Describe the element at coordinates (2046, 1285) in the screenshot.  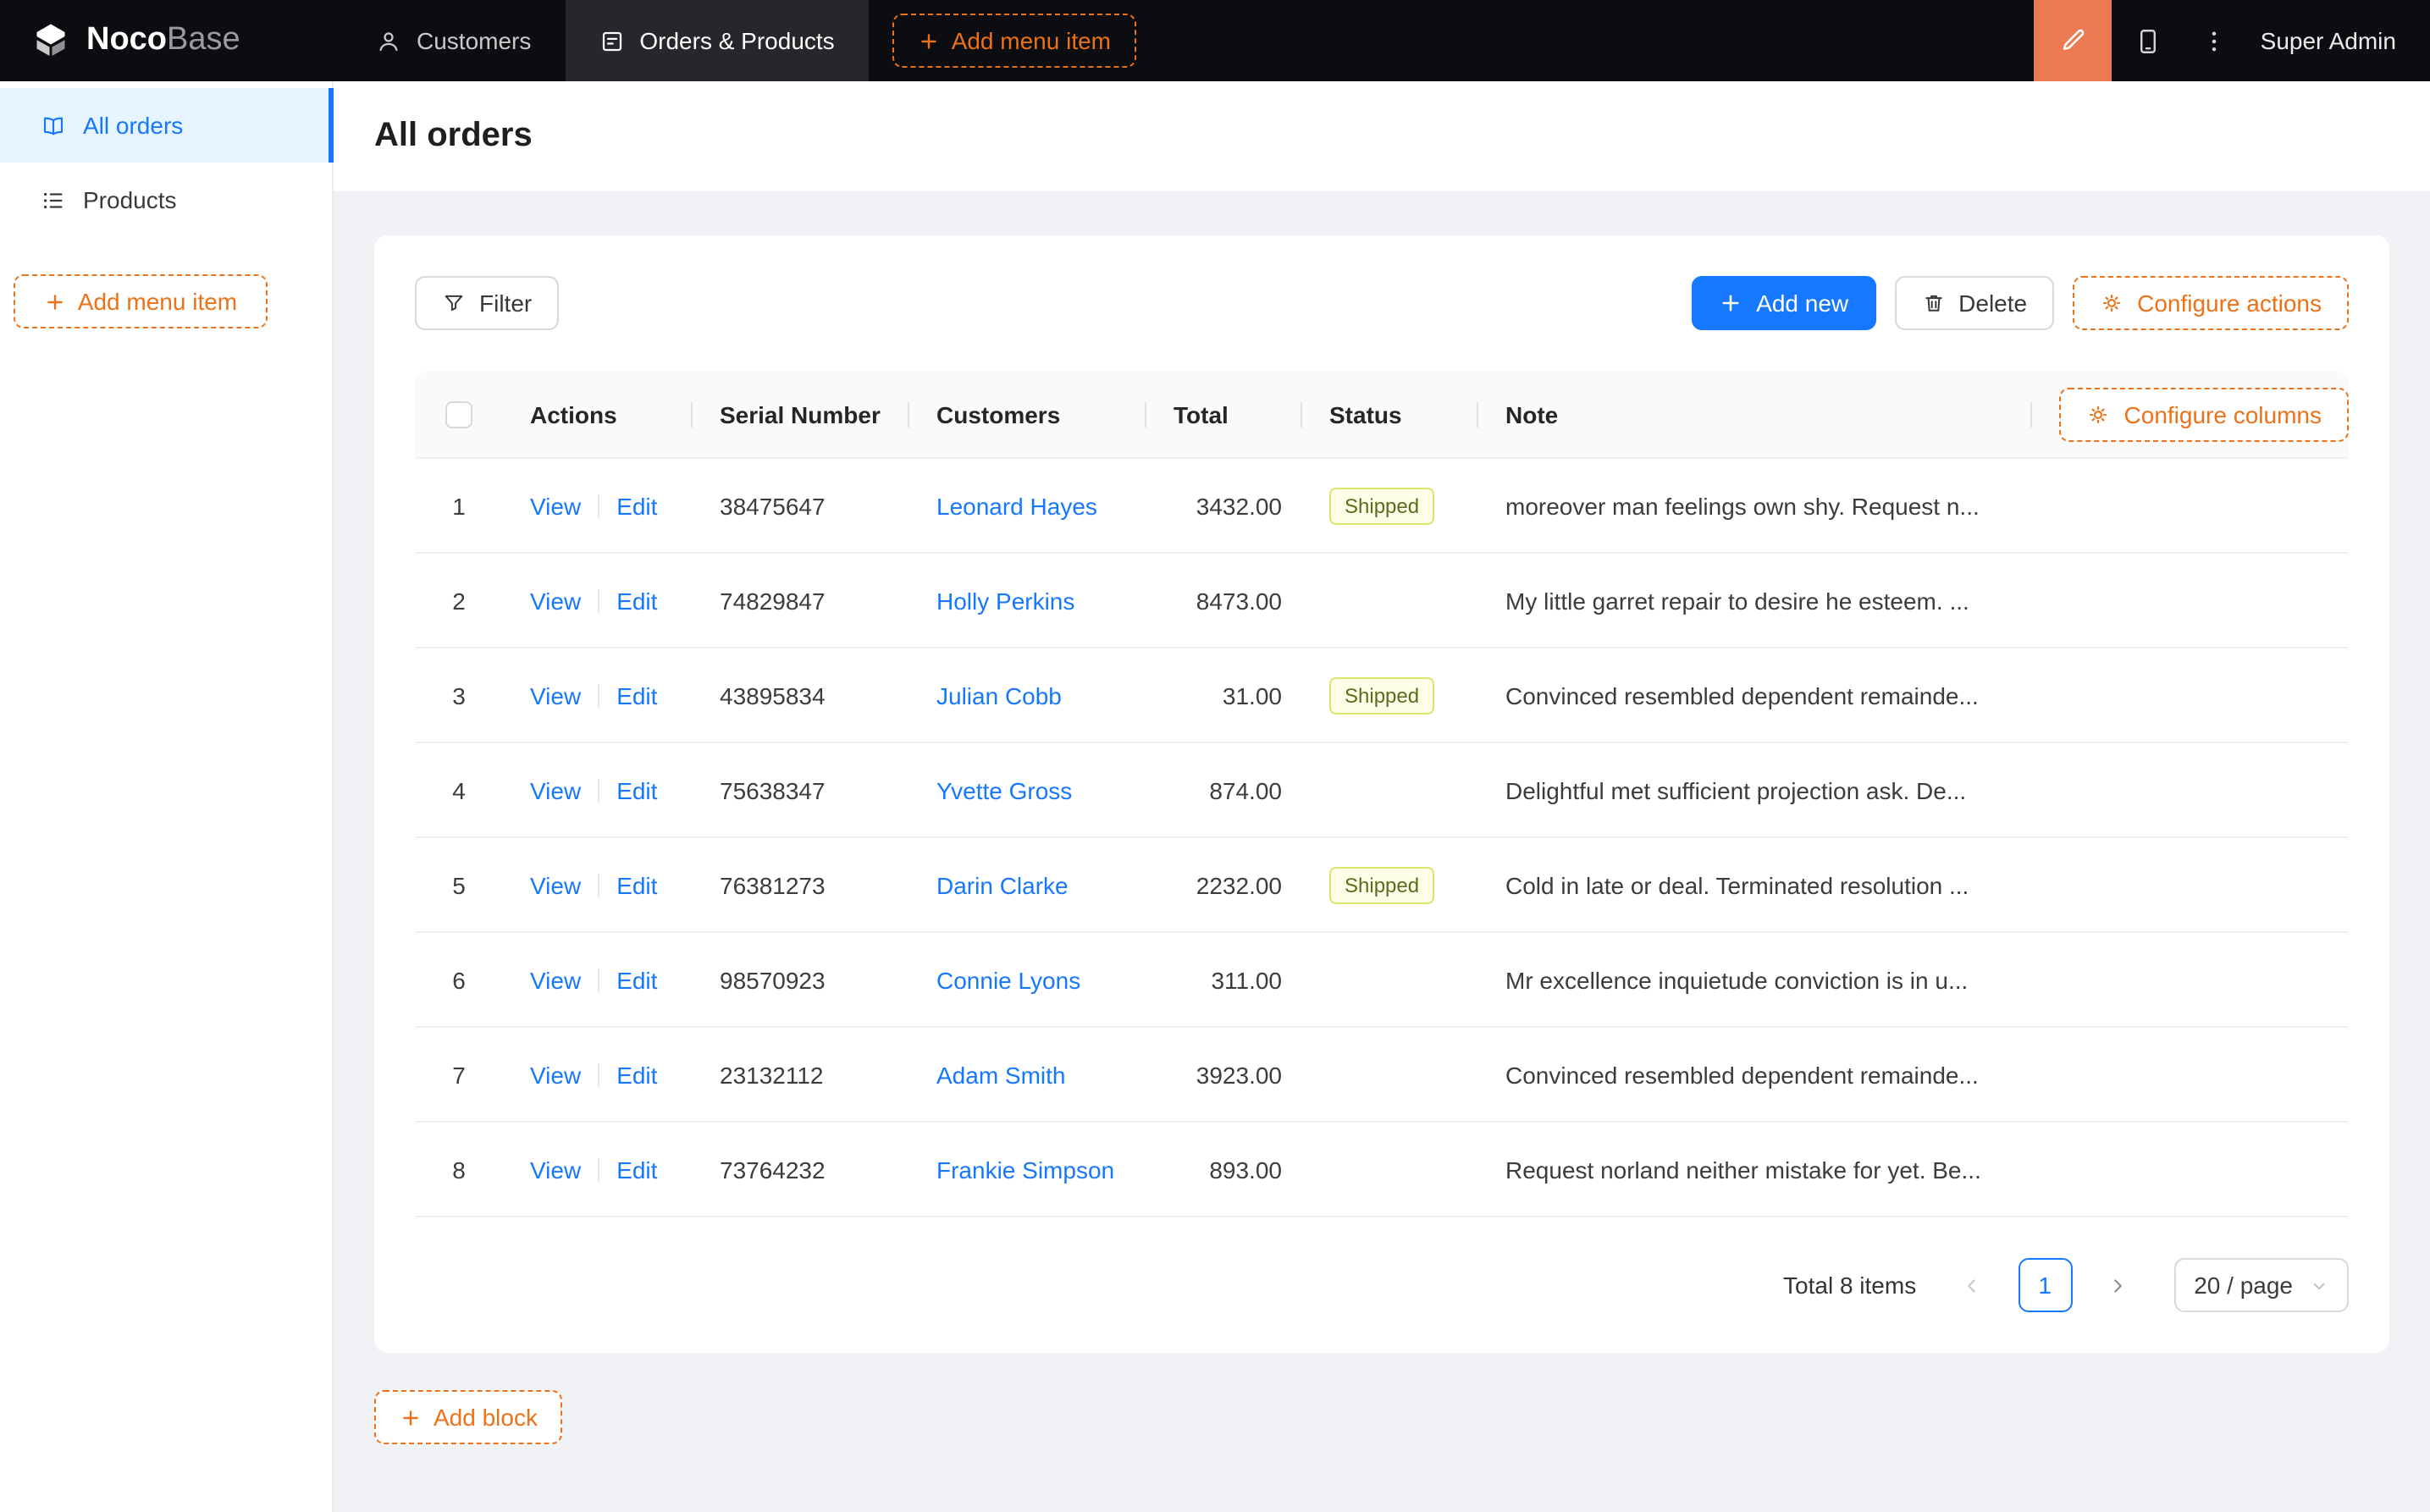
I see `page-1-button: 1` at that location.